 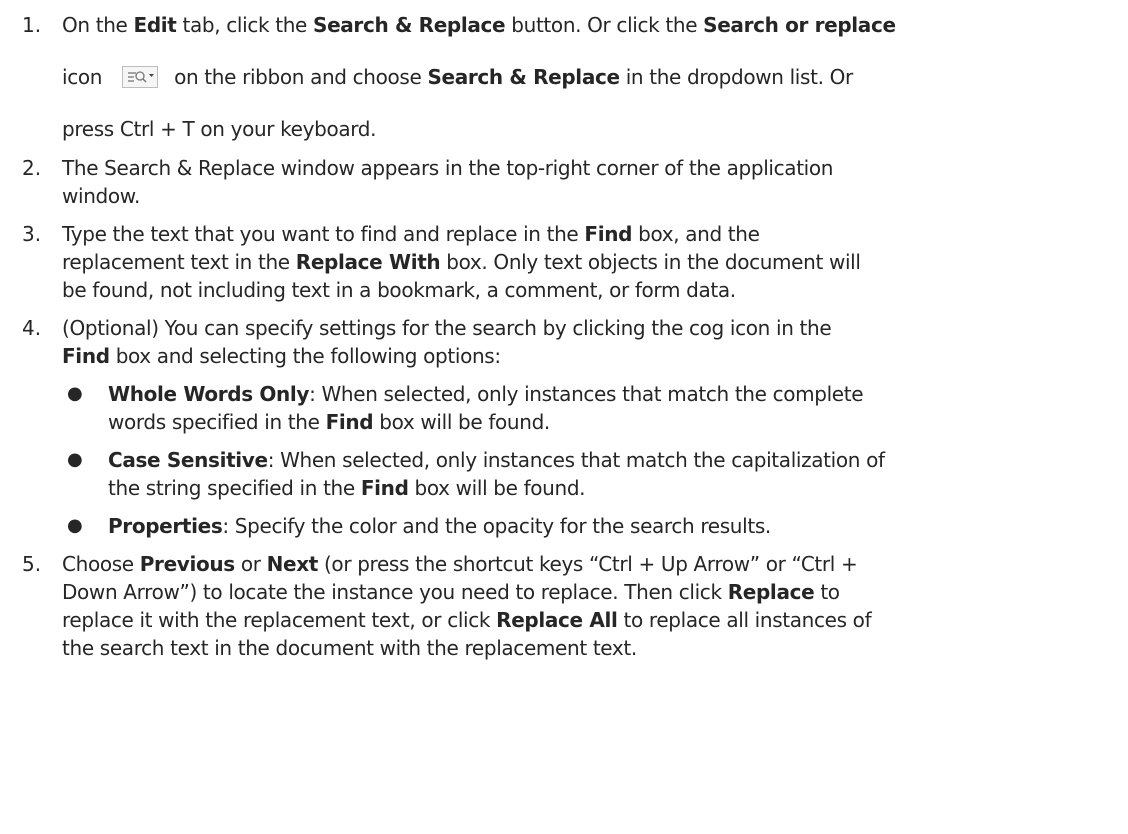 What do you see at coordinates (32, 234) in the screenshot?
I see `step-number: 3.` at bounding box center [32, 234].